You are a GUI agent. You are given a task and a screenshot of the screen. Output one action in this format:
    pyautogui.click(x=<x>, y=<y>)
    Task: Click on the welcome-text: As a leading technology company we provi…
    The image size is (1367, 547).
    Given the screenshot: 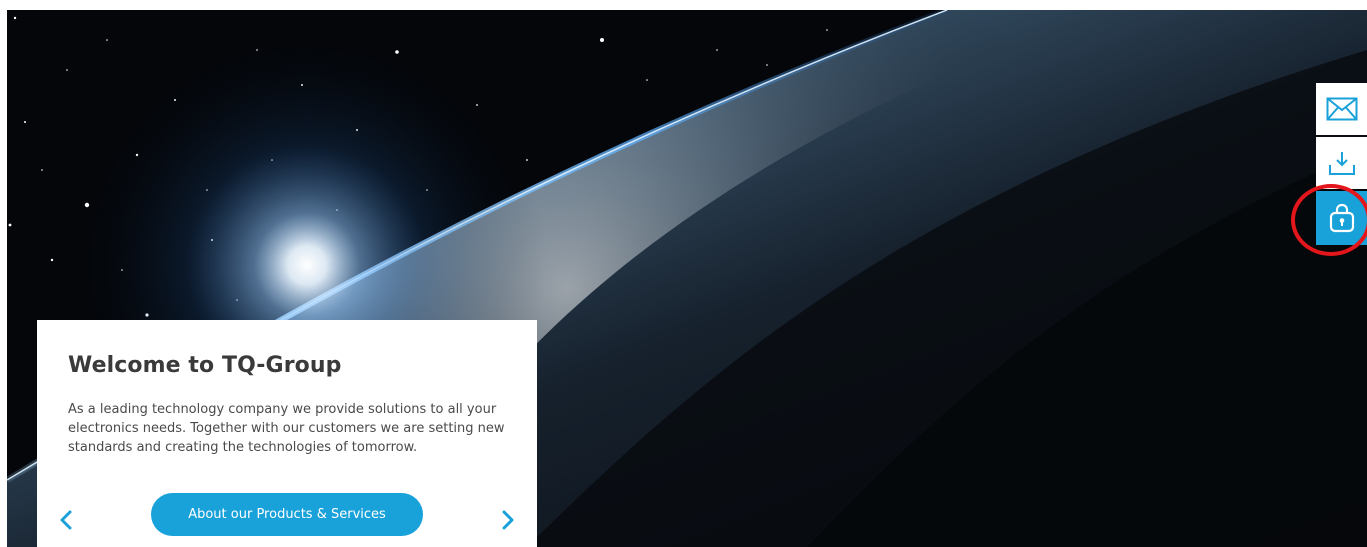 What is the action you would take?
    pyautogui.click(x=286, y=428)
    